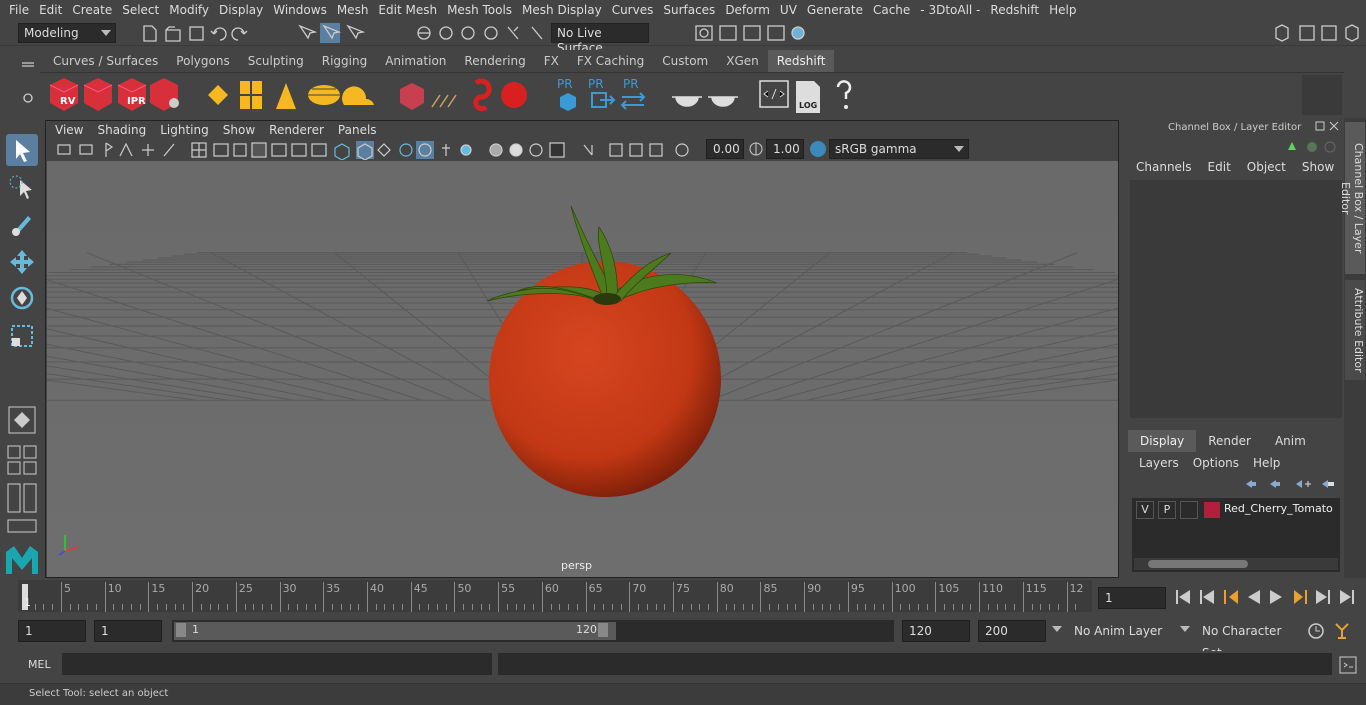 This screenshot has height=705, width=1366. Describe the element at coordinates (818, 149) in the screenshot. I see `color-management-icon` at that location.